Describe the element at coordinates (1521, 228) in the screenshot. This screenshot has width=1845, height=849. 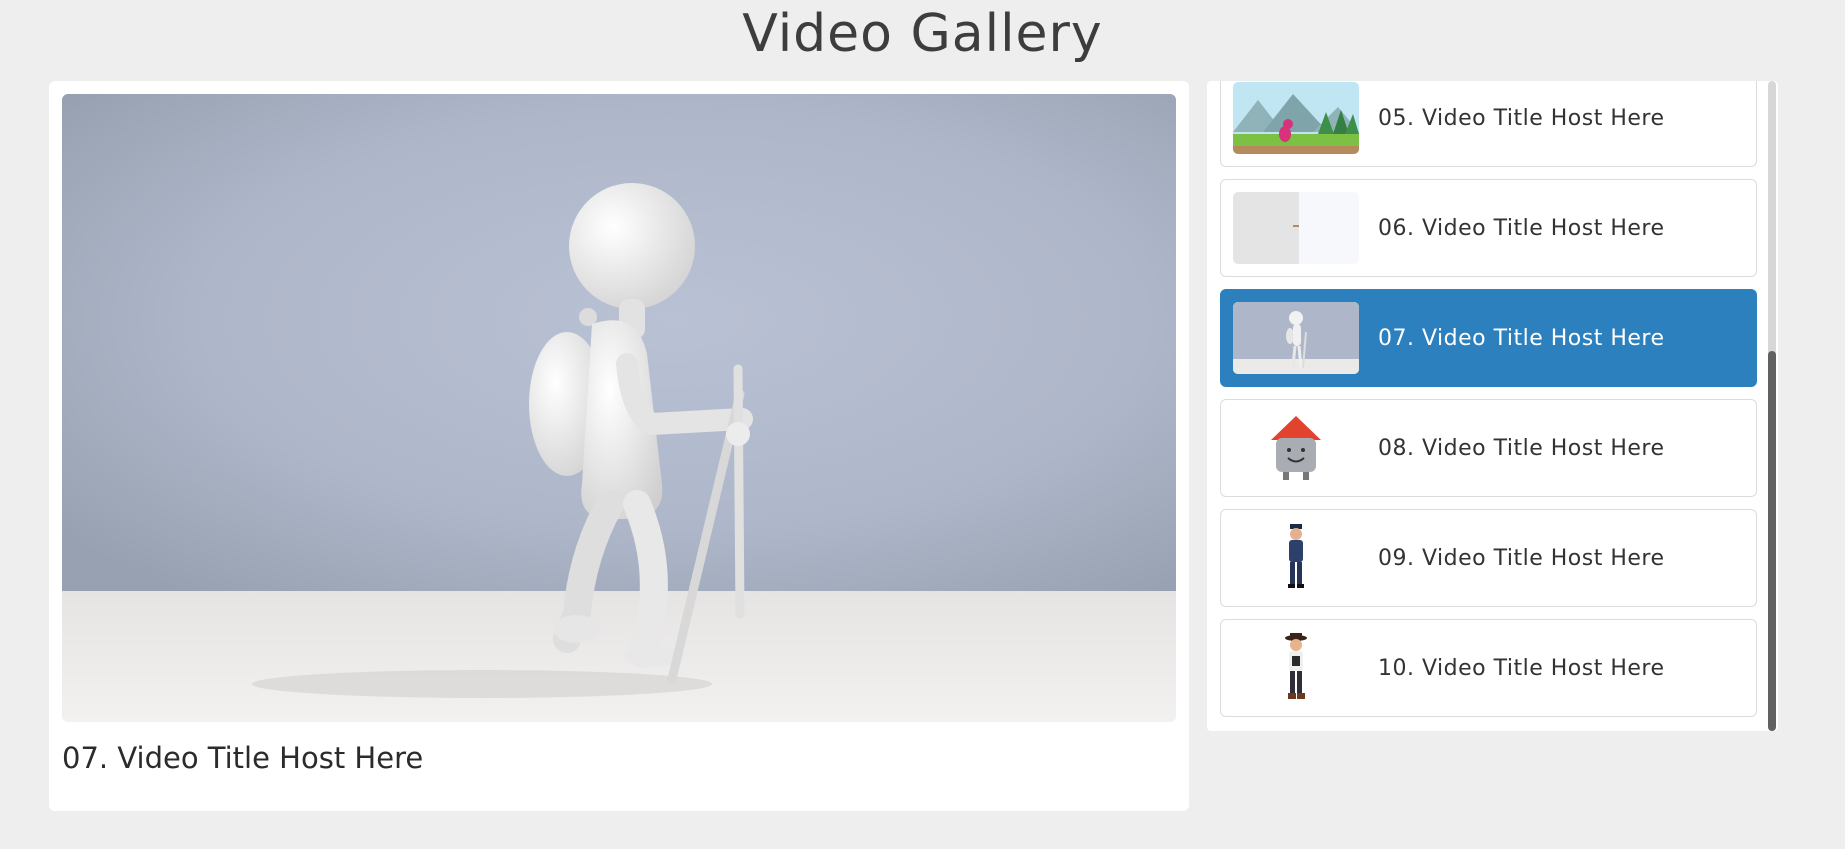
I see `playlist-item-title: 06. Video Title Host Here` at that location.